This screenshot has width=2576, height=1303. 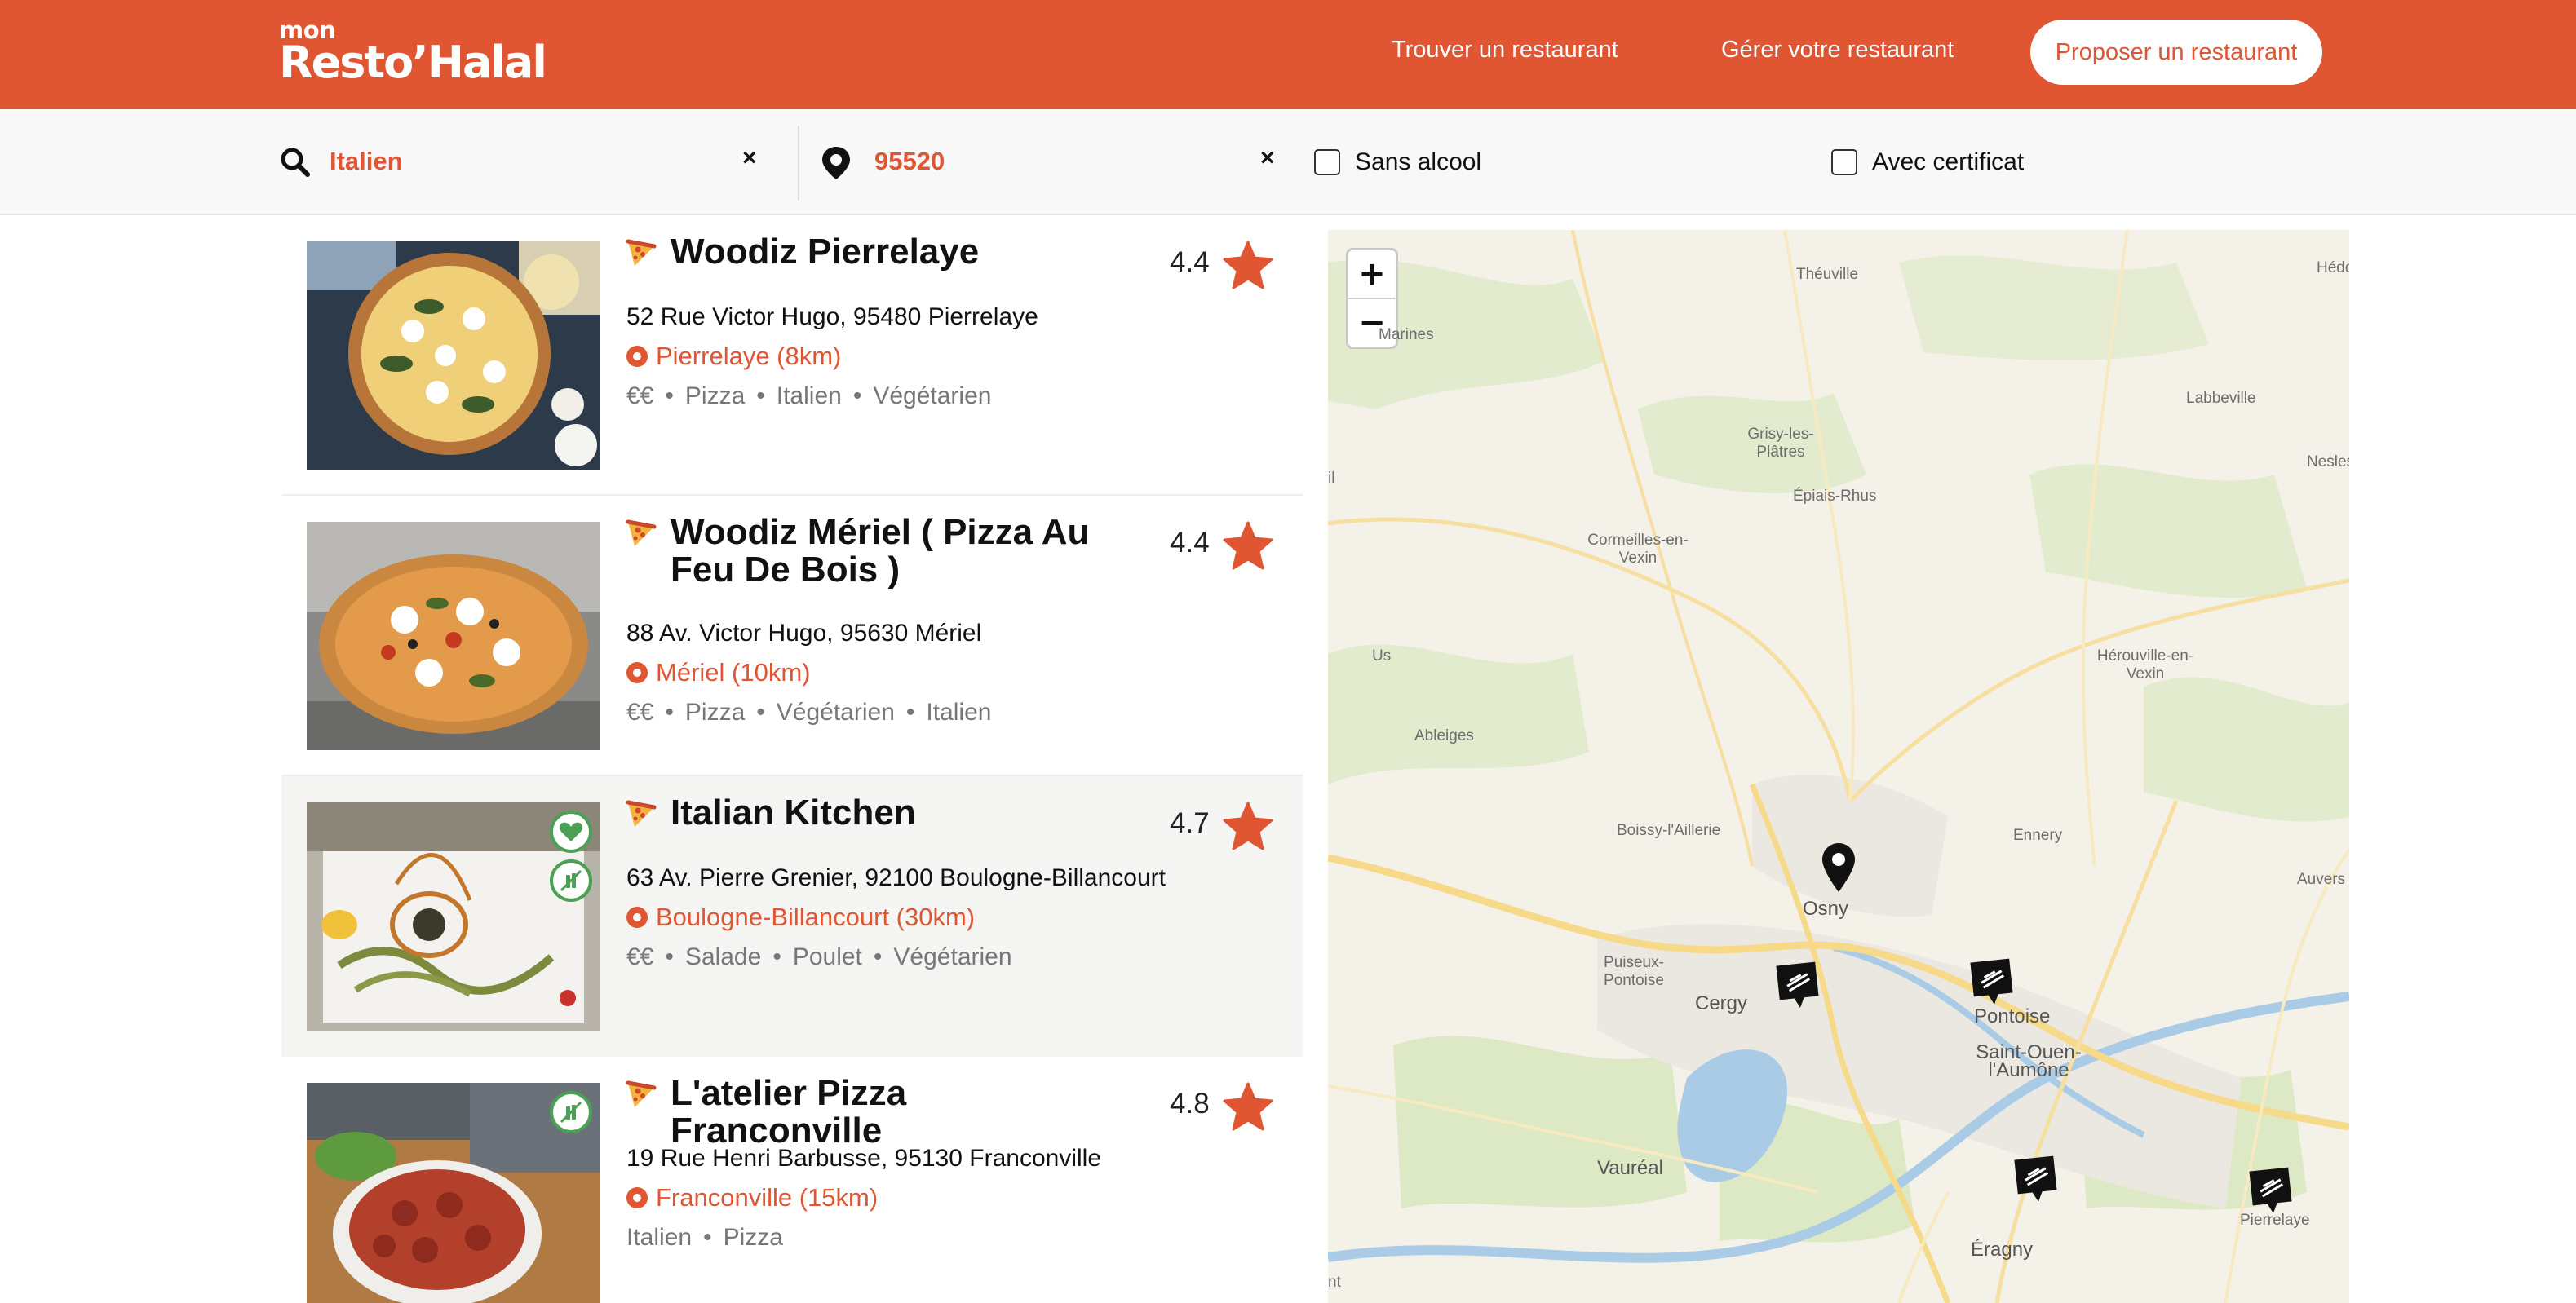 What do you see at coordinates (809, 712) in the screenshot?
I see `restaurant-tags: €€ • Pizza • Végétarien • Italien` at bounding box center [809, 712].